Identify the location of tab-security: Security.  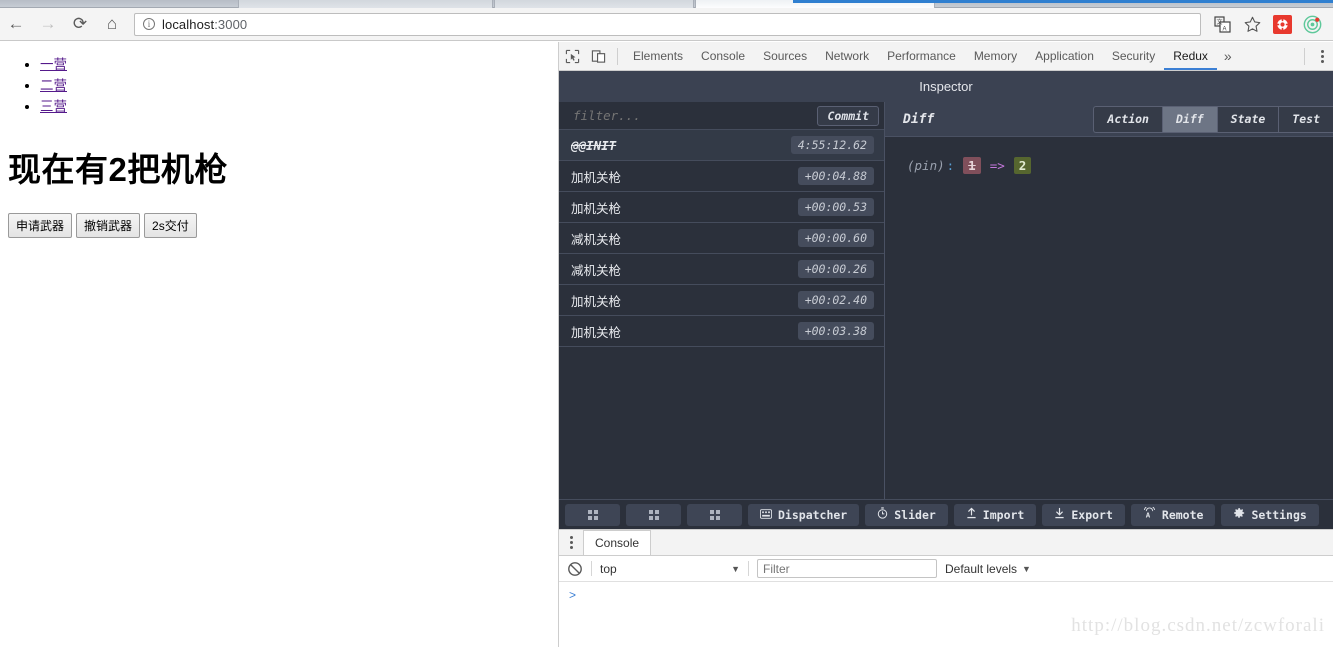
(1133, 56).